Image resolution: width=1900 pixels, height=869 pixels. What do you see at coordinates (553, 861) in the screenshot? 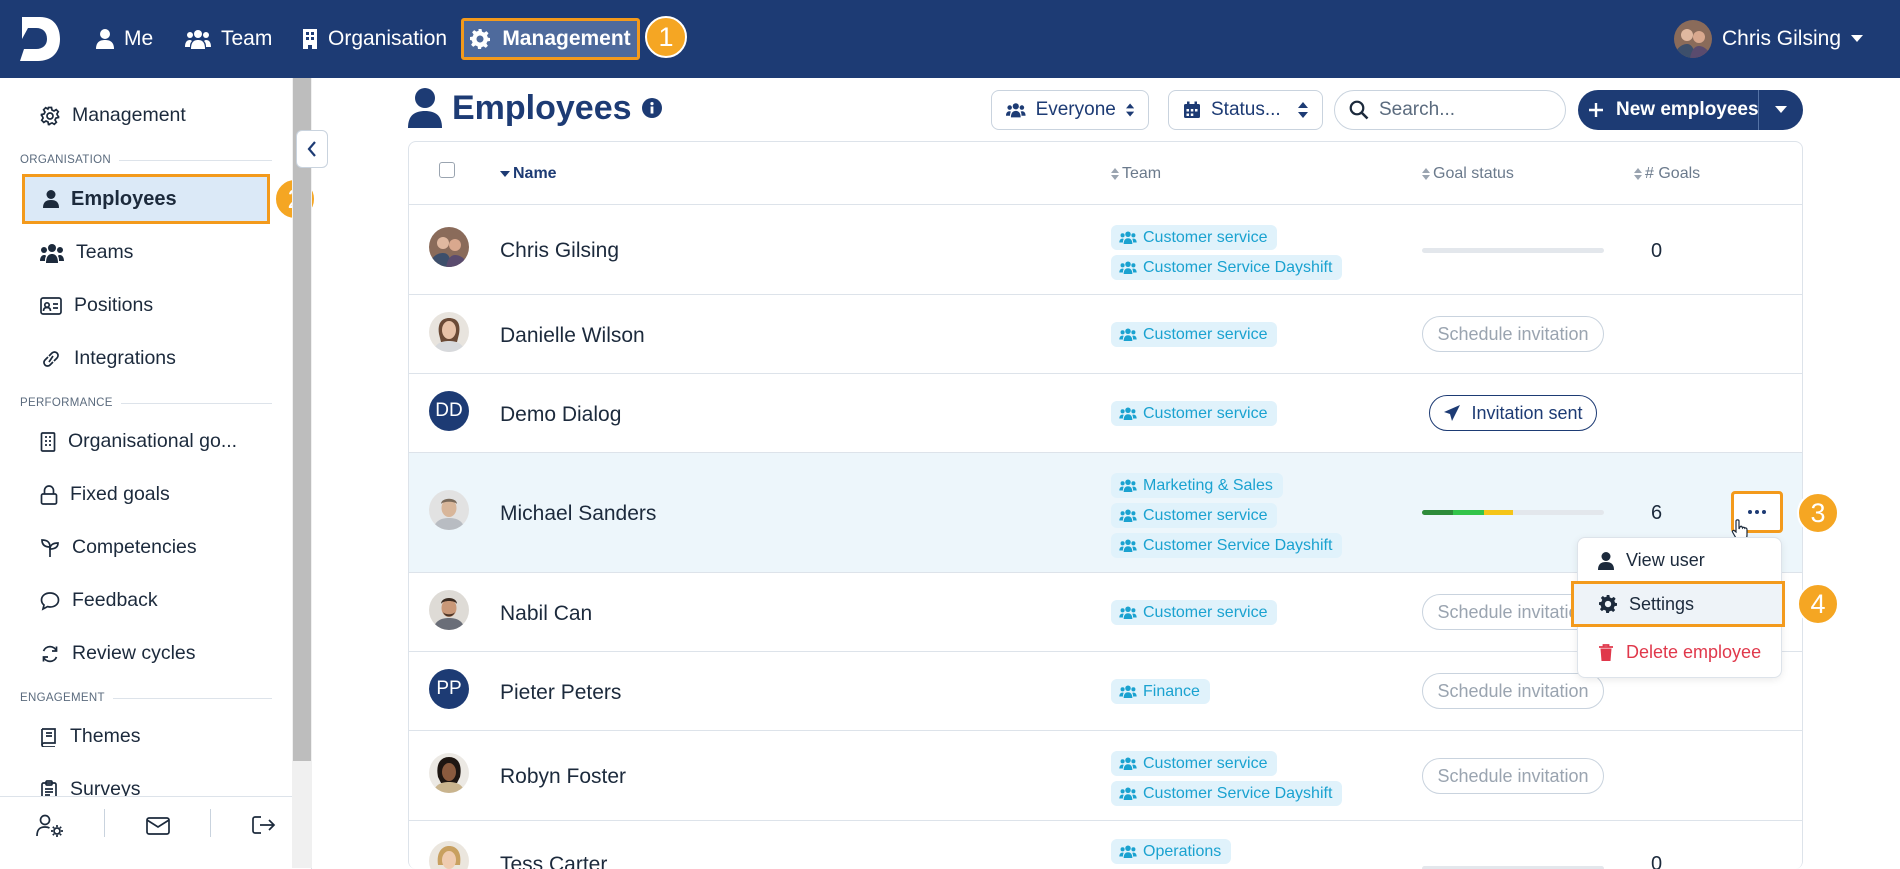
I see `employee-name: Tess Carter` at bounding box center [553, 861].